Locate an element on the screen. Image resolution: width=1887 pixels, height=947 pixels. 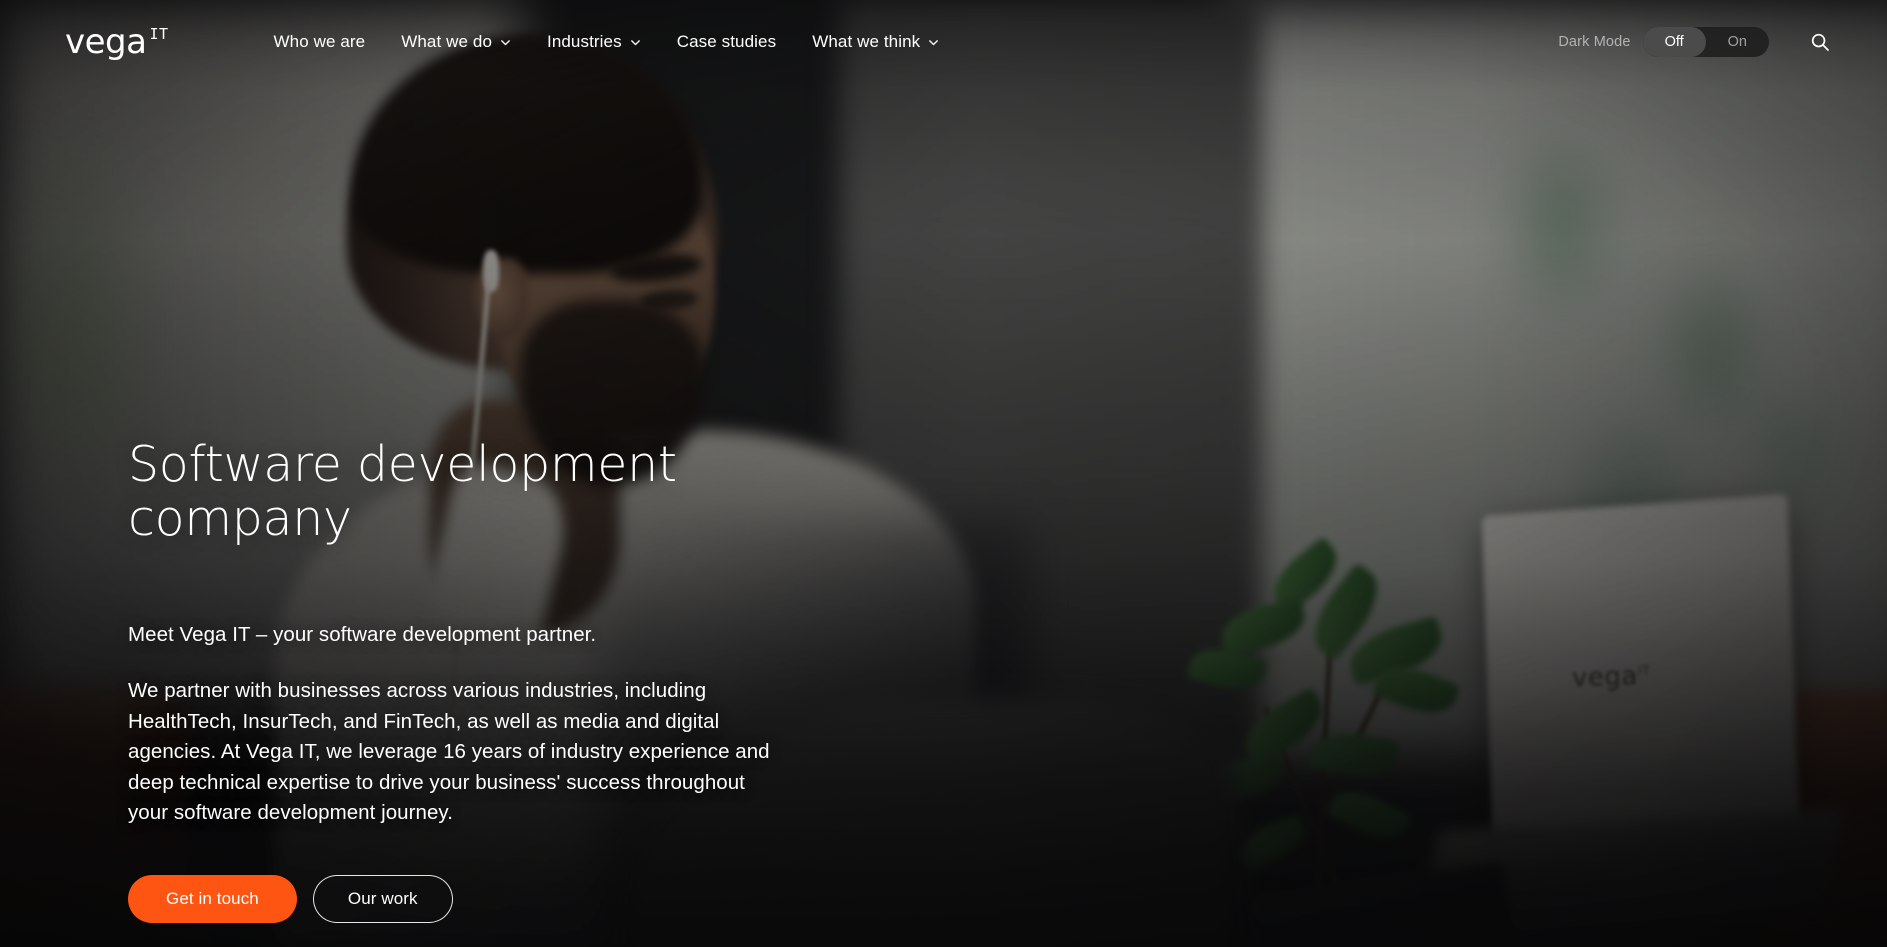
search-button is located at coordinates (1820, 42).